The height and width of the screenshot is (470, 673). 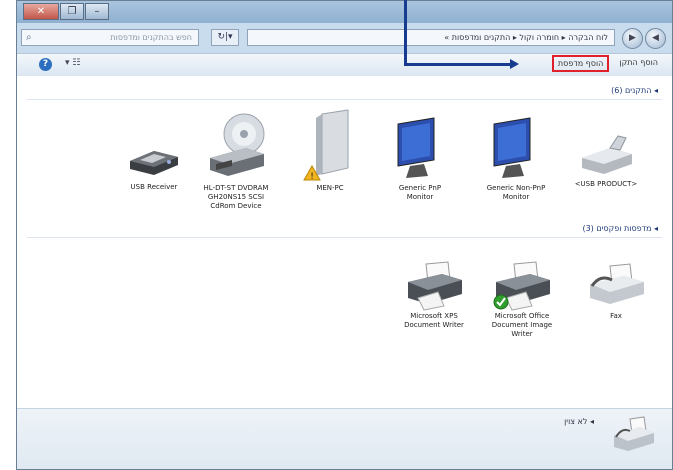 What do you see at coordinates (330, 146) in the screenshot?
I see `computer-tower-icon: !` at bounding box center [330, 146].